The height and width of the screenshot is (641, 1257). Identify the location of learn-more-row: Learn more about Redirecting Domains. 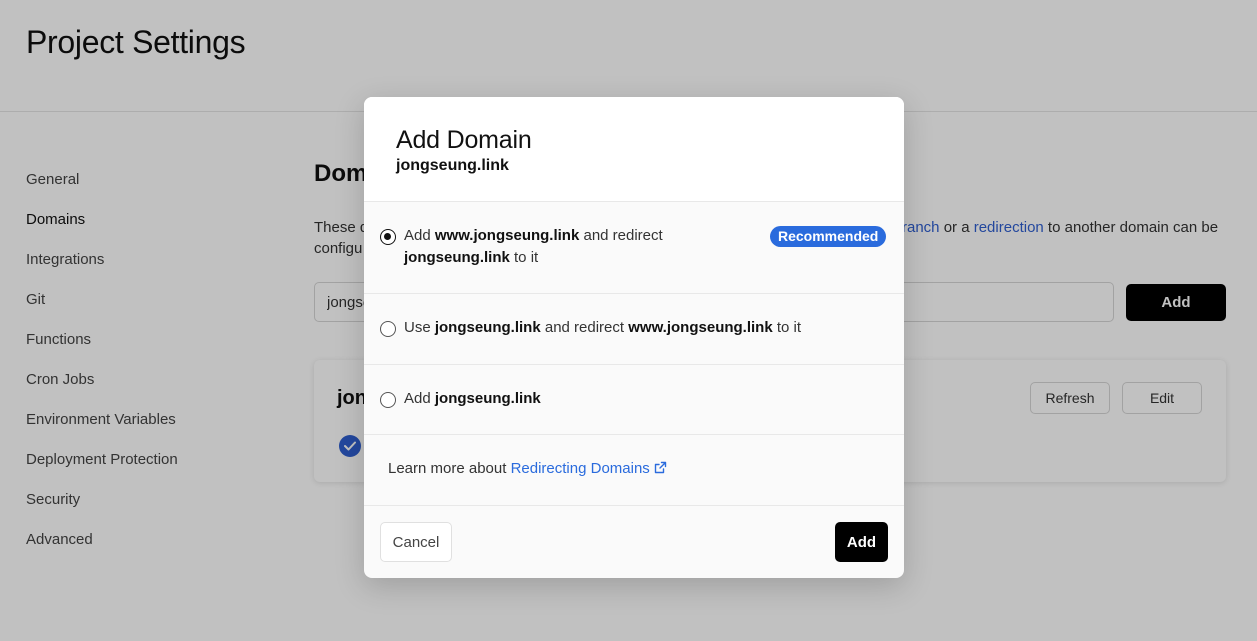
(634, 470).